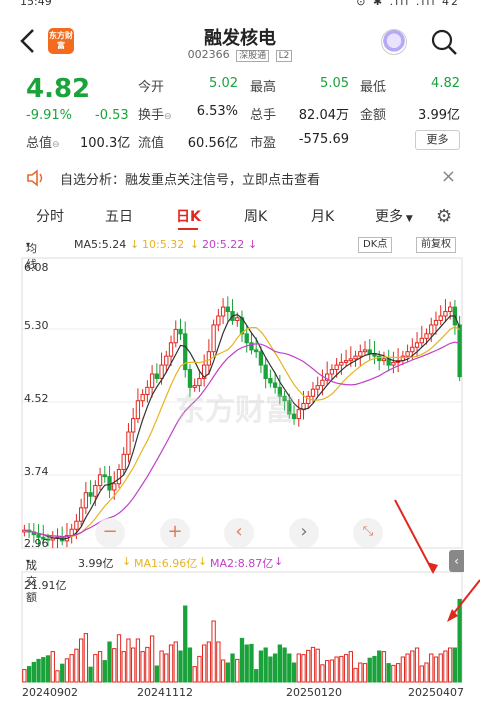 Image resolution: width=480 pixels, height=713 pixels. Describe the element at coordinates (304, 533) in the screenshot. I see `scroll-right-button: ›` at that location.